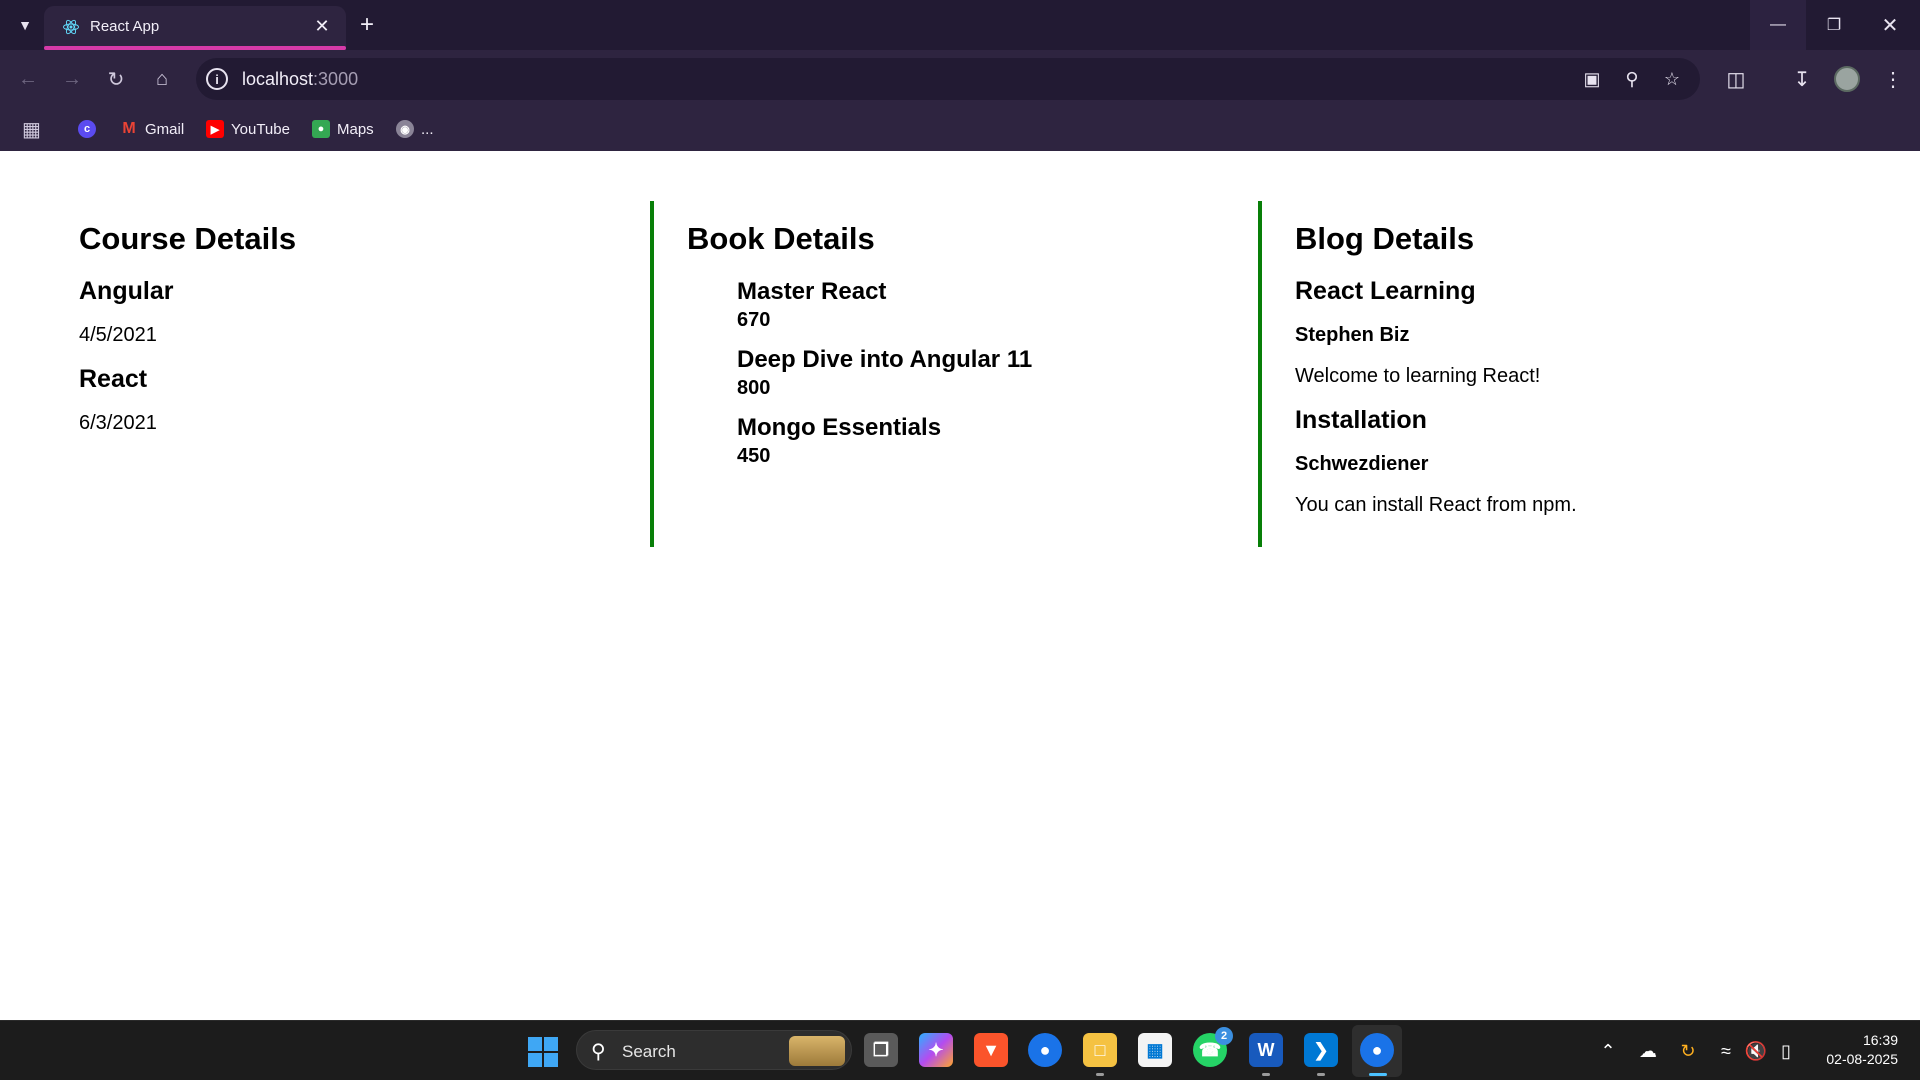 Image resolution: width=1920 pixels, height=1080 pixels. Describe the element at coordinates (1778, 25) in the screenshot. I see `minimize-button: —` at that location.